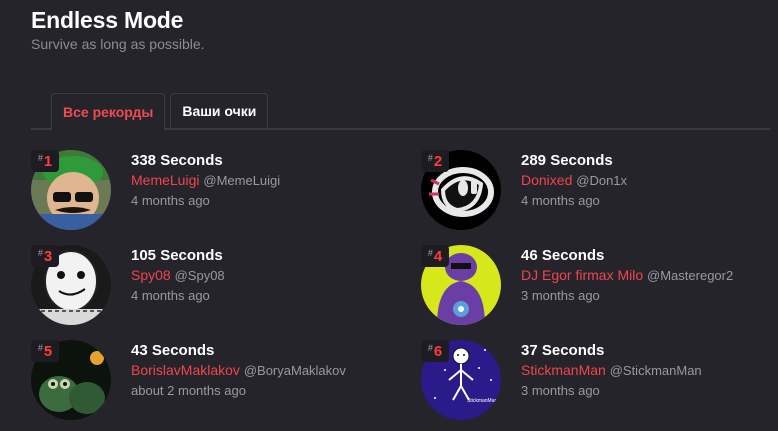 The width and height of the screenshot is (778, 431). I want to click on rank-badge: # 2, so click(435, 161).